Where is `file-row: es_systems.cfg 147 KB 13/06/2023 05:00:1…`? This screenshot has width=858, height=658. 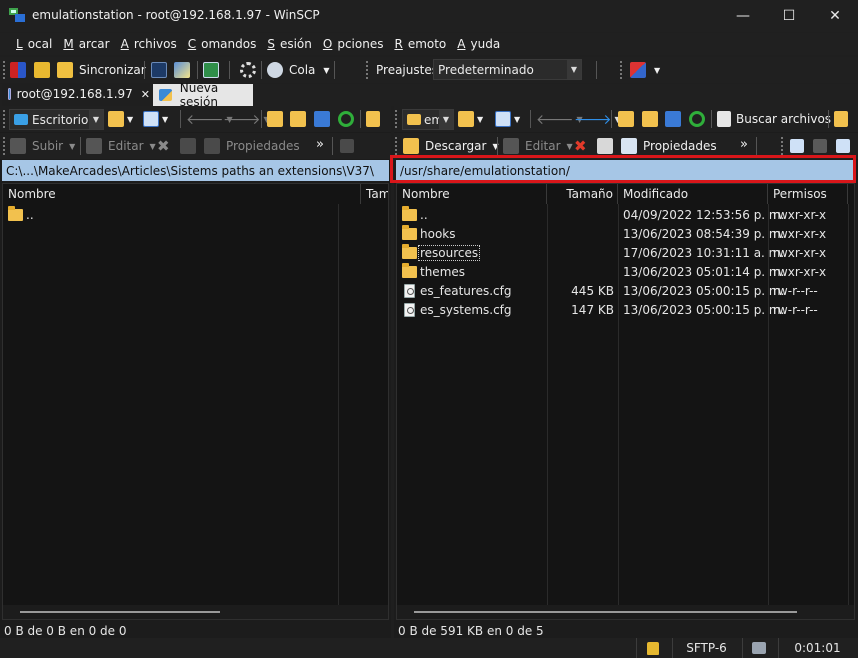
file-row: es_systems.cfg 147 KB 13/06/2023 05:00:1… is located at coordinates (625, 310).